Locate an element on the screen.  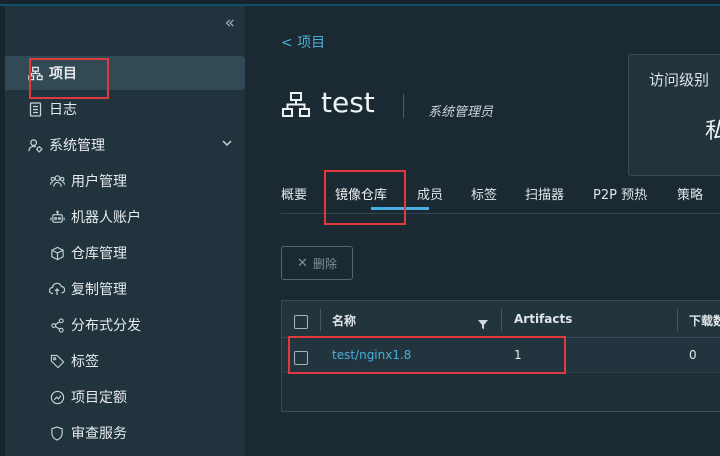
sidebar-item-label: 日志 is located at coordinates (63, 110).